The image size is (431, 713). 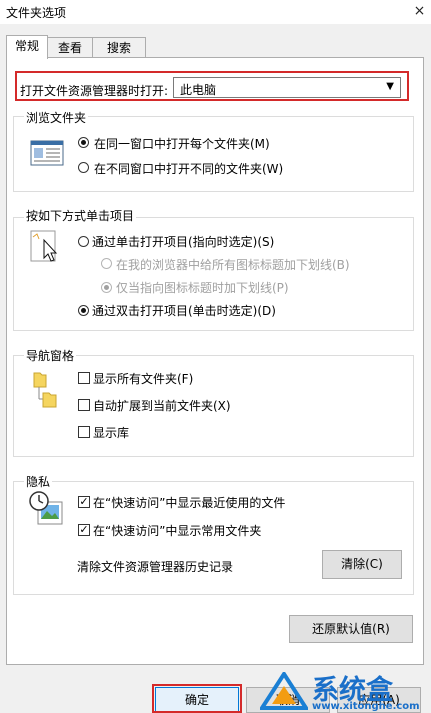 What do you see at coordinates (362, 564) in the screenshot?
I see `clear-history-button: 清除(C)` at bounding box center [362, 564].